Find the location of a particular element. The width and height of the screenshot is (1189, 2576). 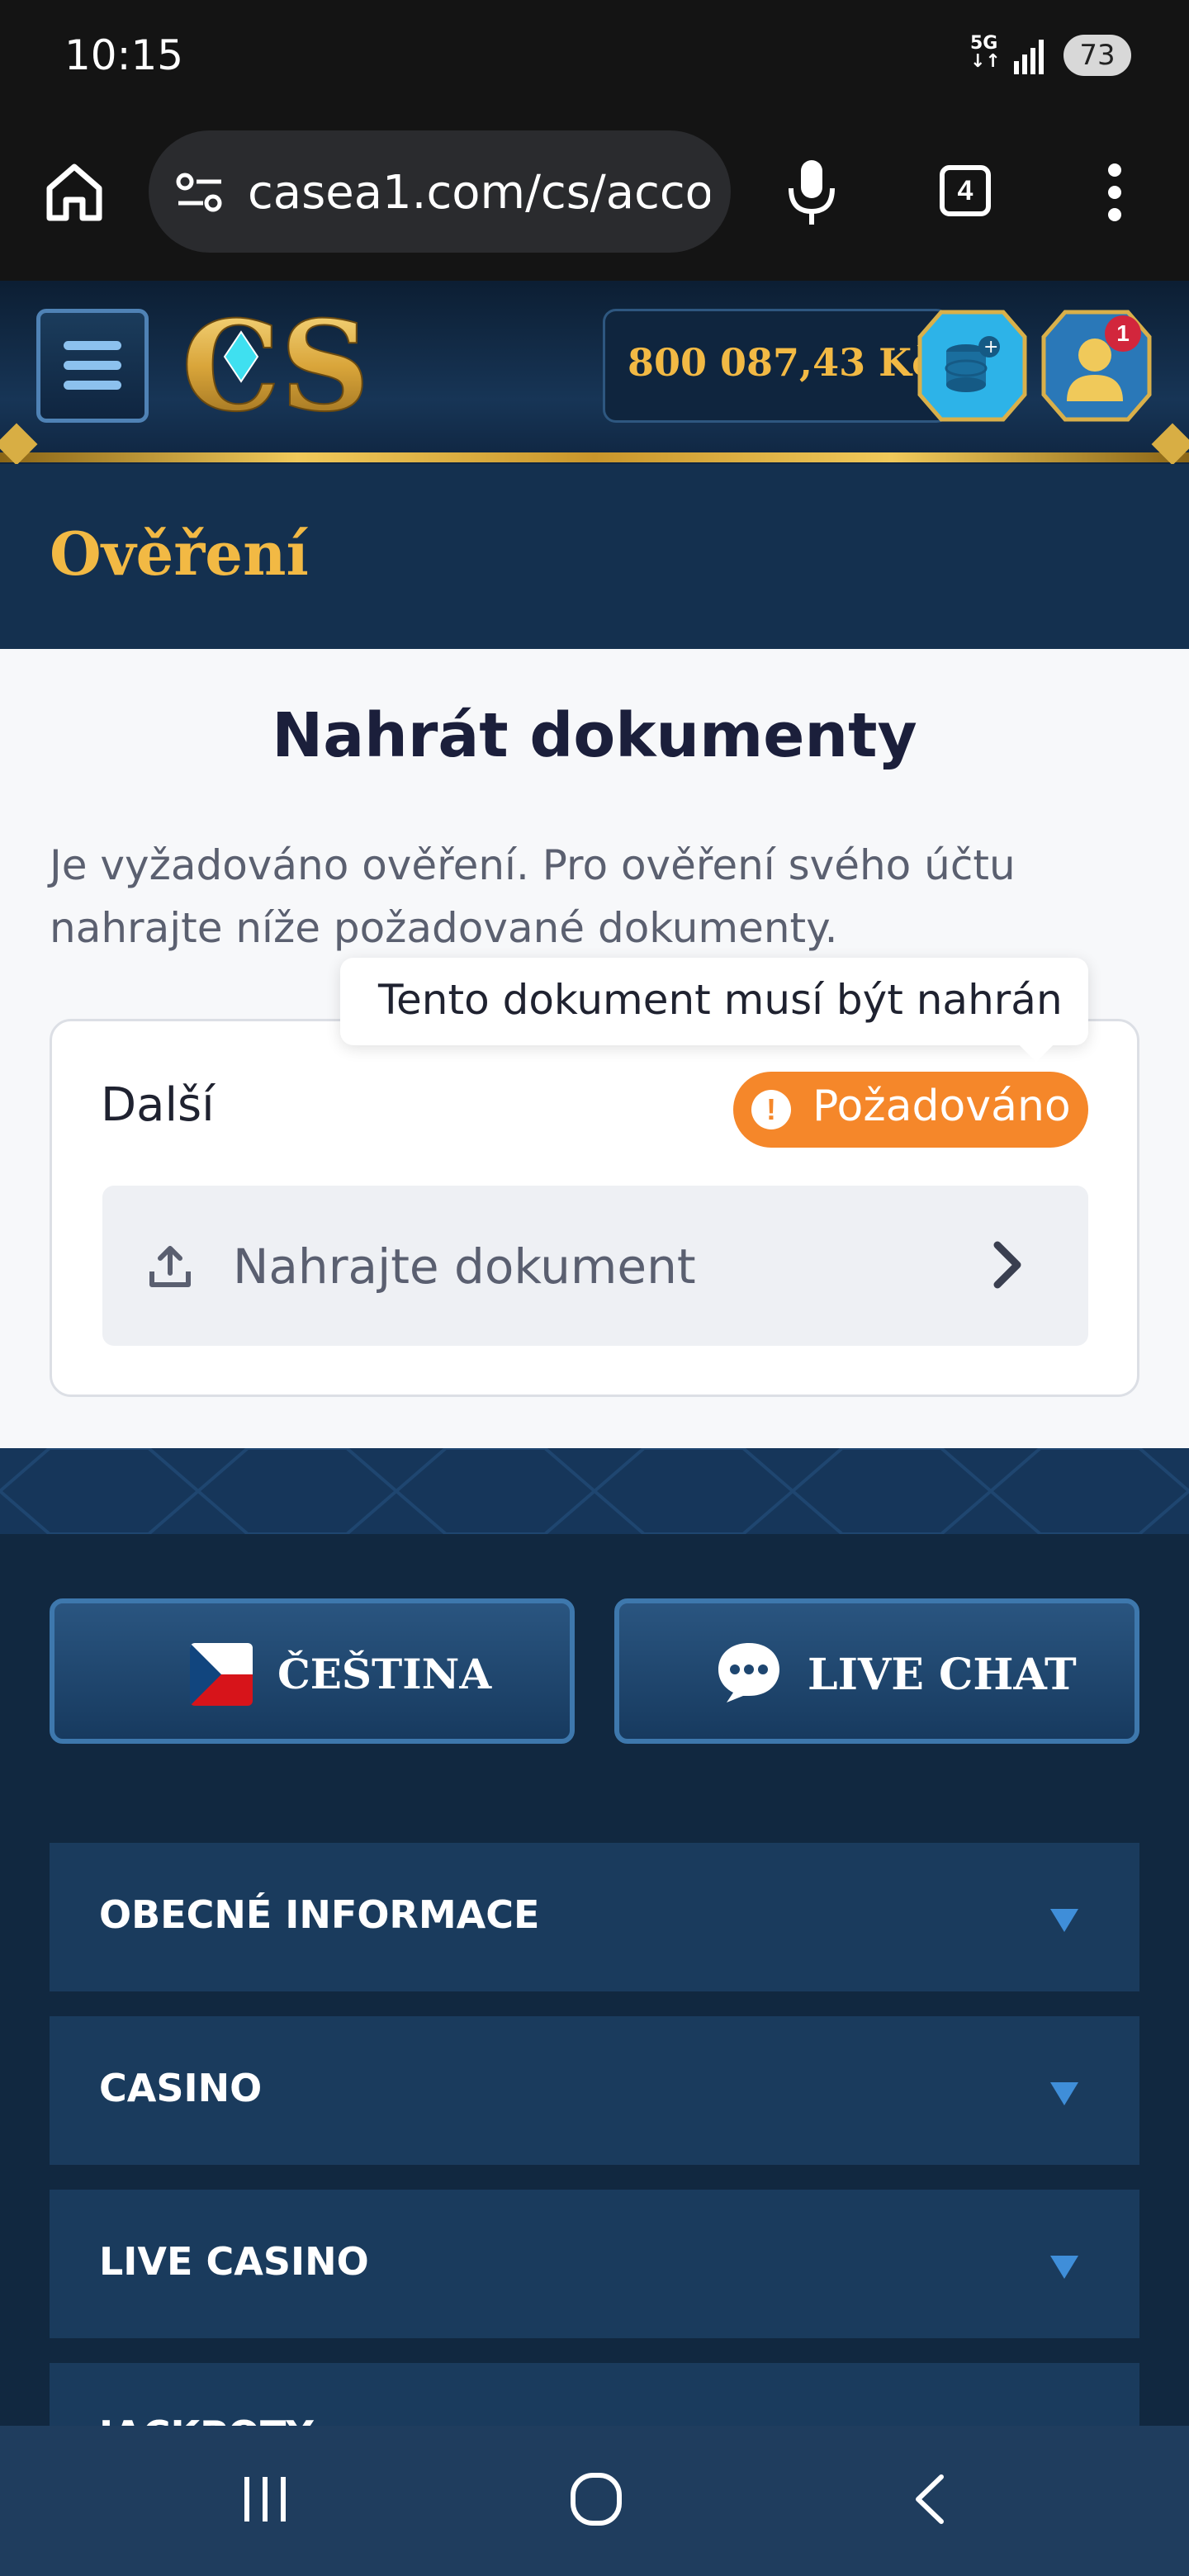

battery-icon: 73 is located at coordinates (1097, 55).